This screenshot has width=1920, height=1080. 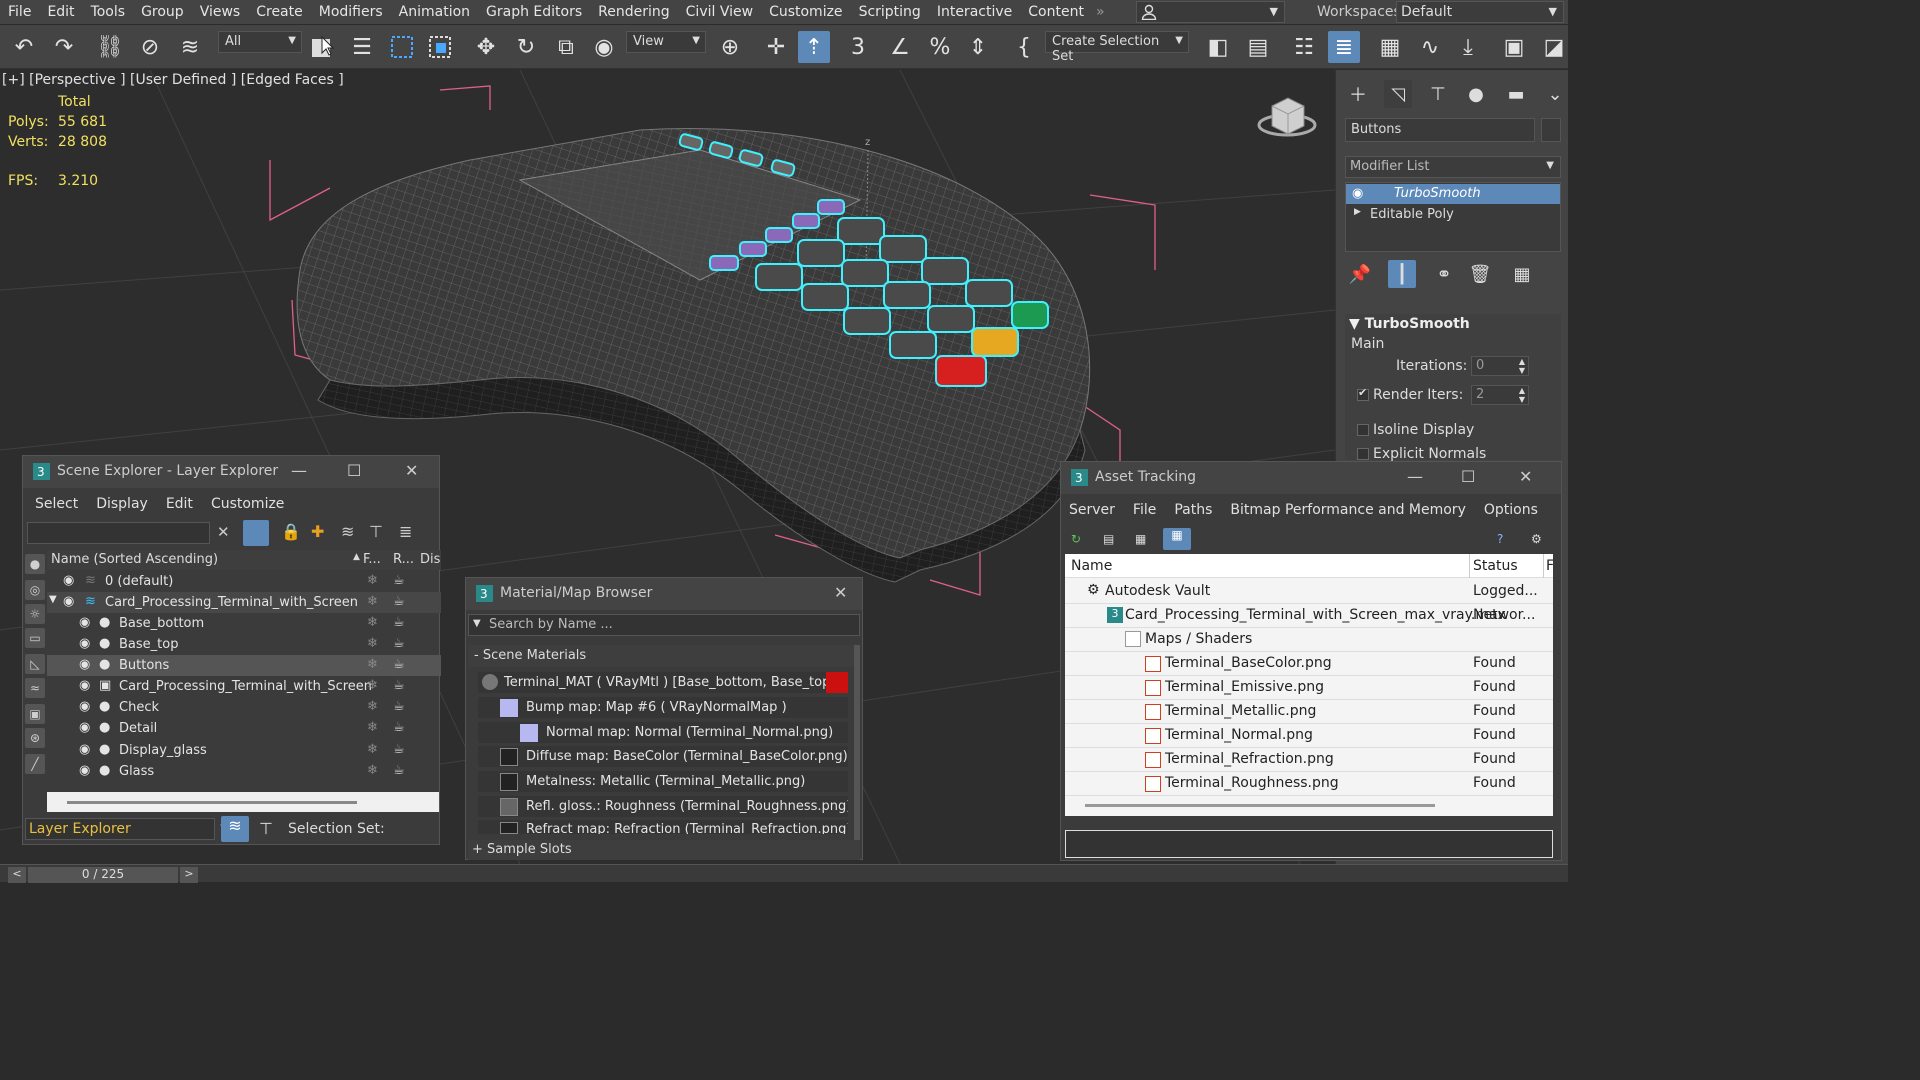 What do you see at coordinates (362, 47) in the screenshot?
I see `select-by-name-icon: ☰` at bounding box center [362, 47].